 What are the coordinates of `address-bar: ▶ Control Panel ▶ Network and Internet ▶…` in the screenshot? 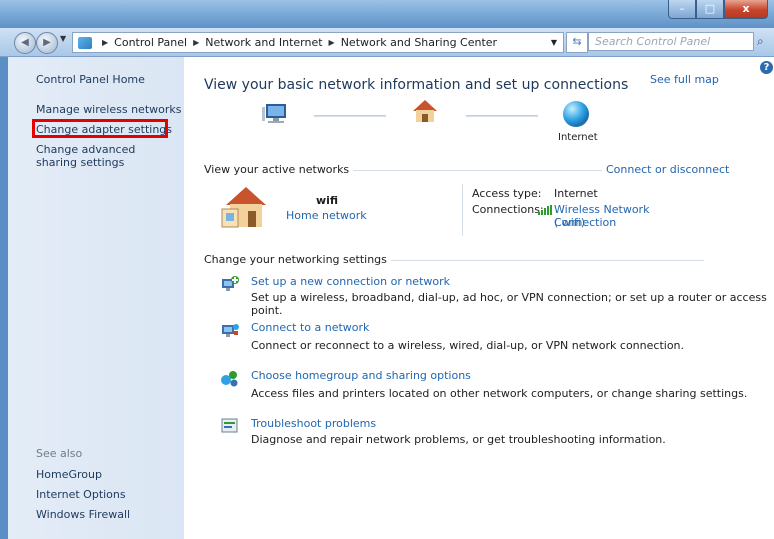 It's located at (318, 42).